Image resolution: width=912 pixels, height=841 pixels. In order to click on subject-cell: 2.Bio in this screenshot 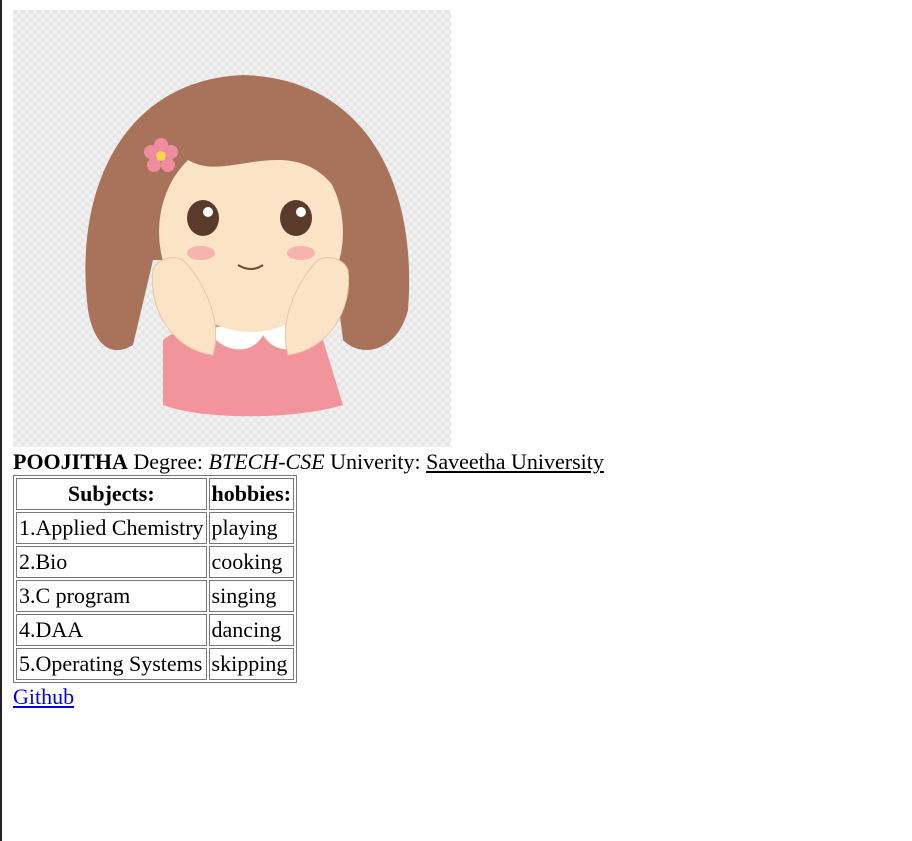, I will do `click(111, 562)`.